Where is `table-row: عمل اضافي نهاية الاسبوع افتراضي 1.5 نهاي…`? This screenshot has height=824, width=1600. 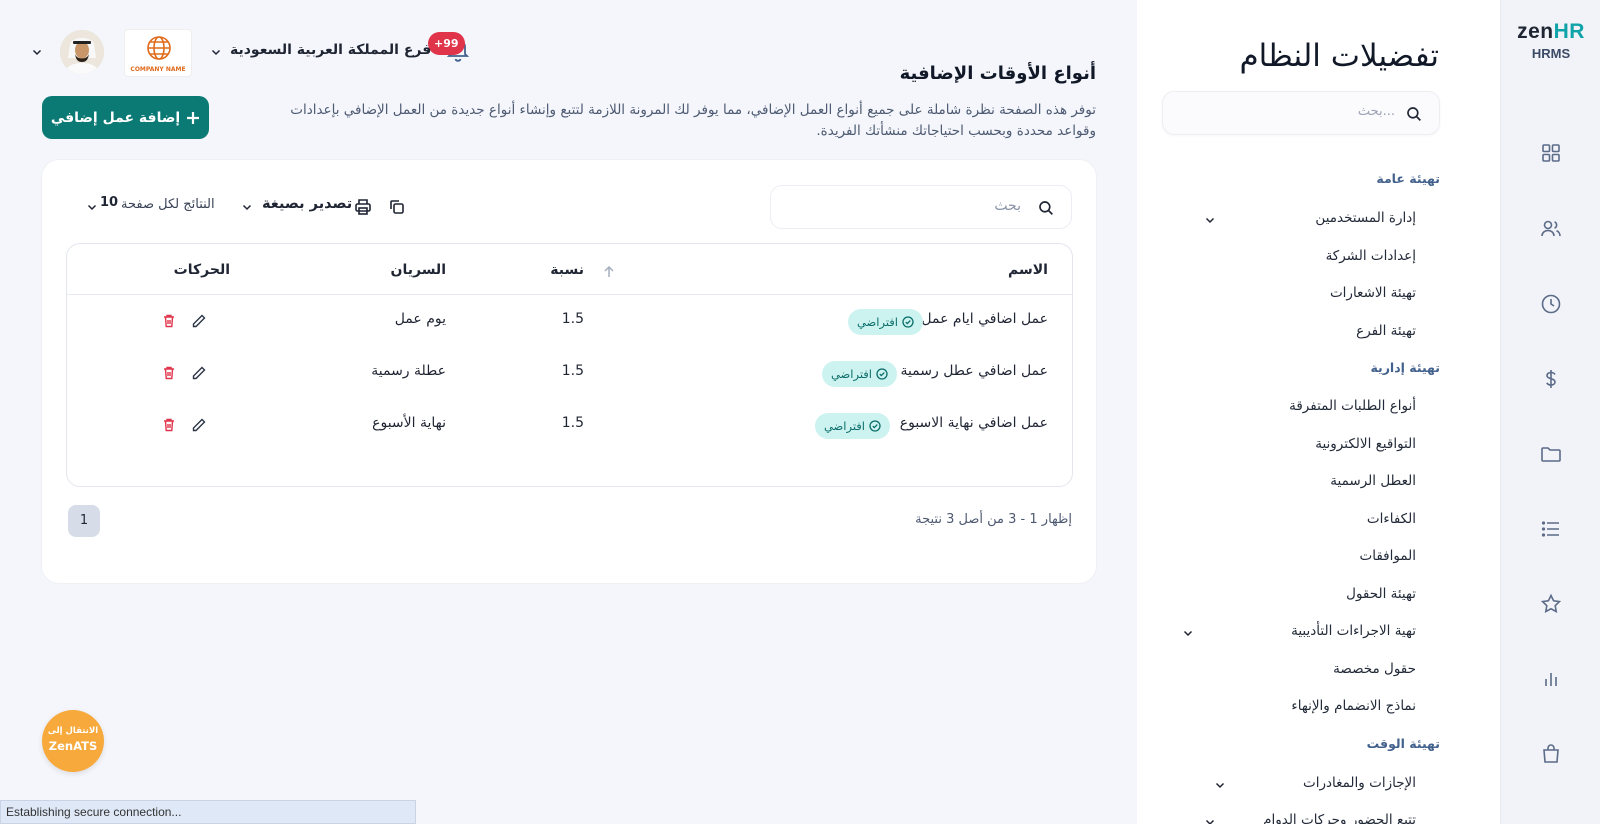 table-row: عمل اضافي نهاية الاسبوع افتراضي 1.5 نهاي… is located at coordinates (569, 426).